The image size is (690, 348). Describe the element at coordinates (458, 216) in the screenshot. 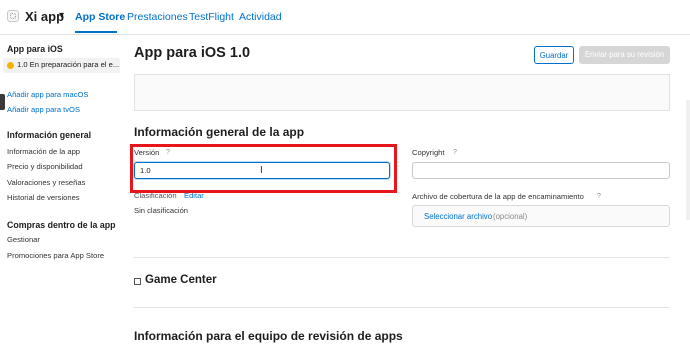

I see `choose-file-button: Seleccionar archivo` at that location.